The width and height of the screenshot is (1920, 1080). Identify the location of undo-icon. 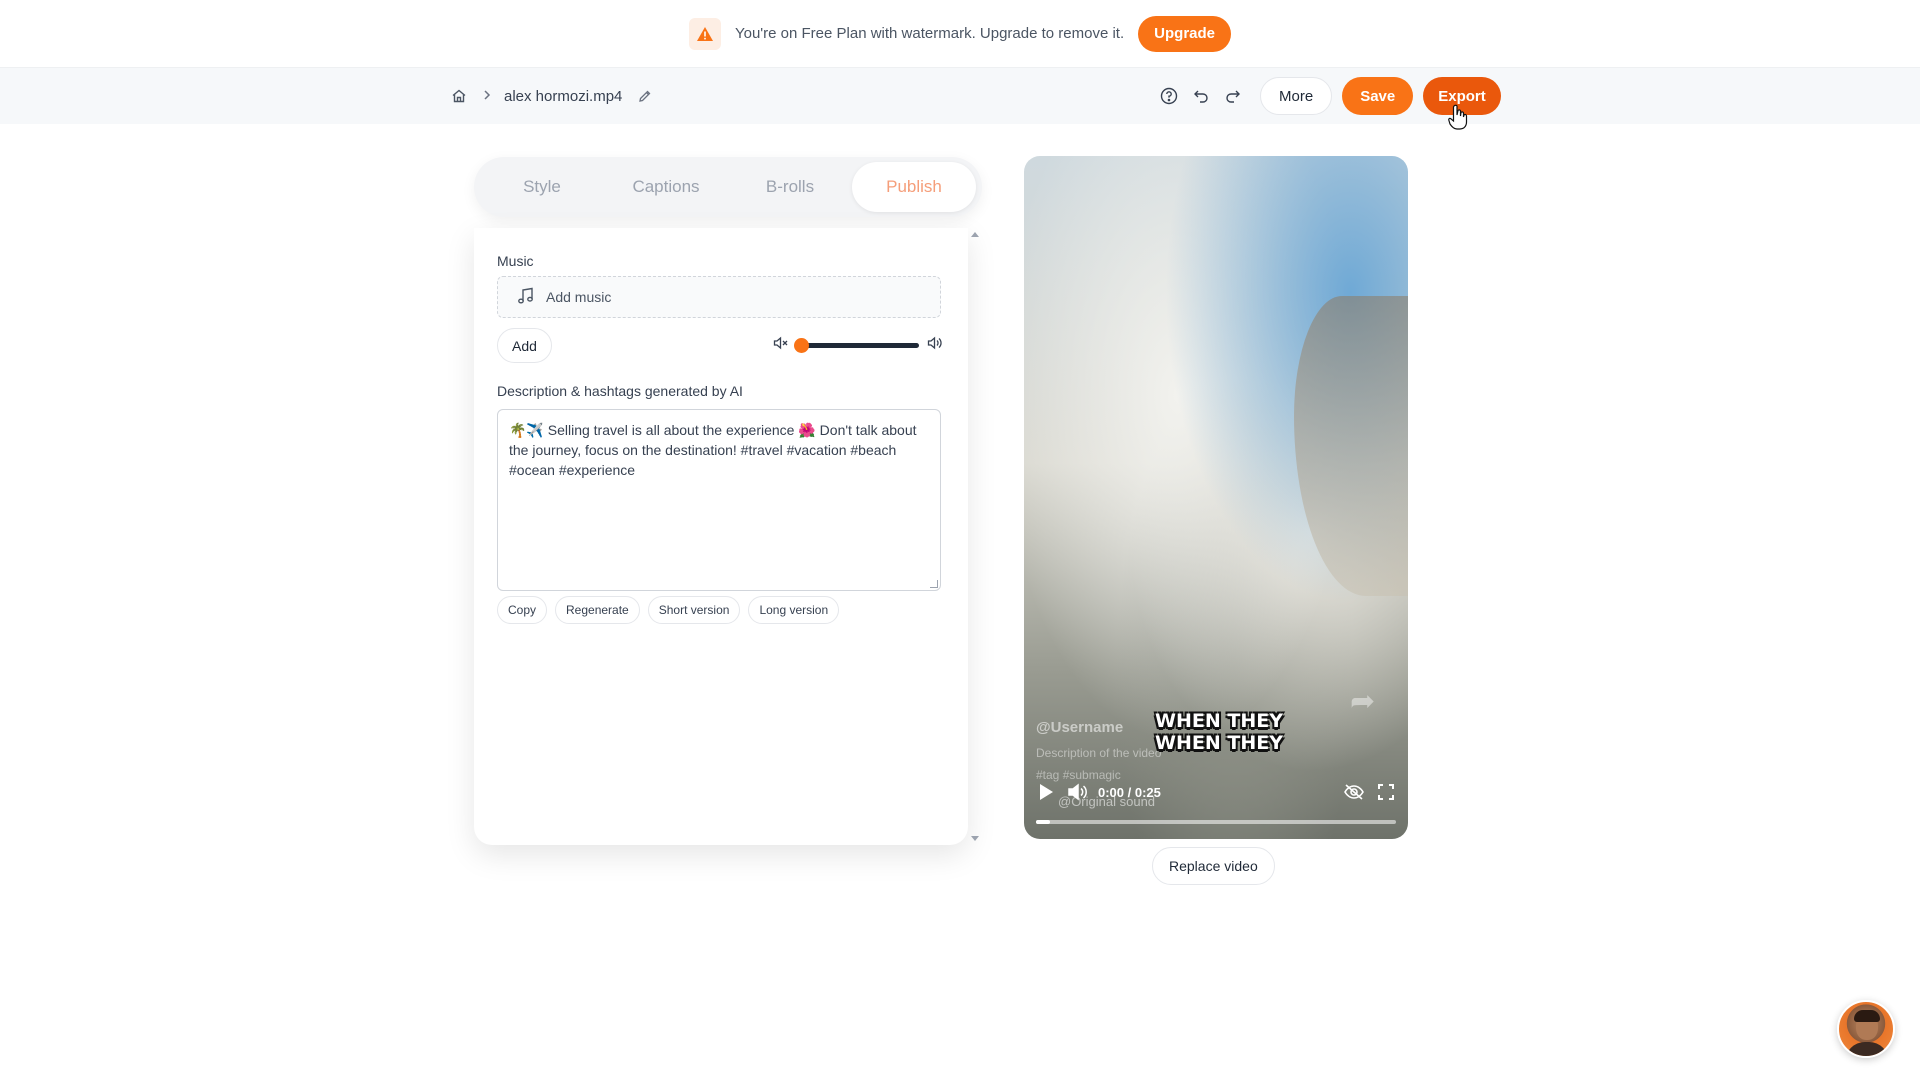
(1201, 96).